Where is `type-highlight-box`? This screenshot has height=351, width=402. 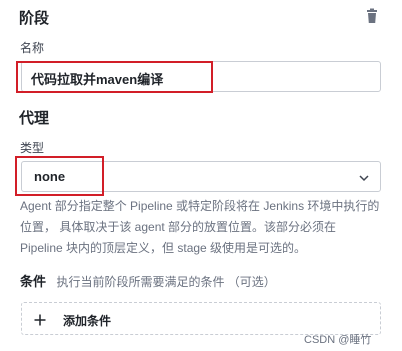
type-highlight-box is located at coordinates (59, 176).